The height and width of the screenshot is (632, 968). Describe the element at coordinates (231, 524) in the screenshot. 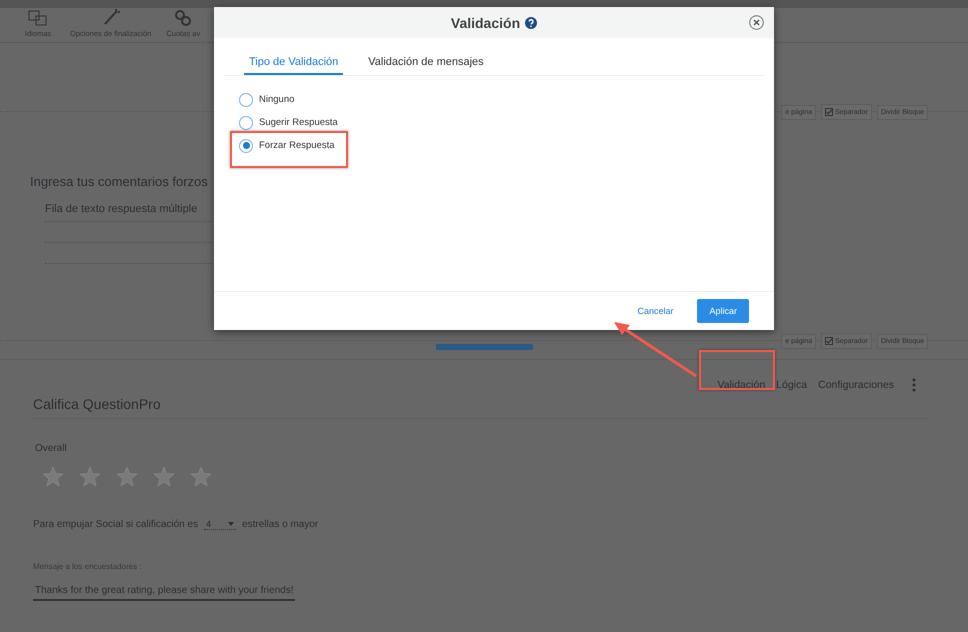

I see `caret-icon` at that location.